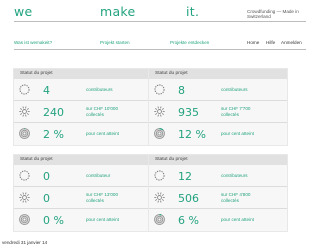 The width and height of the screenshot is (320, 246). Describe the element at coordinates (83, 176) in the screenshot. I see `status-row-backers: 0 contributeur` at that location.